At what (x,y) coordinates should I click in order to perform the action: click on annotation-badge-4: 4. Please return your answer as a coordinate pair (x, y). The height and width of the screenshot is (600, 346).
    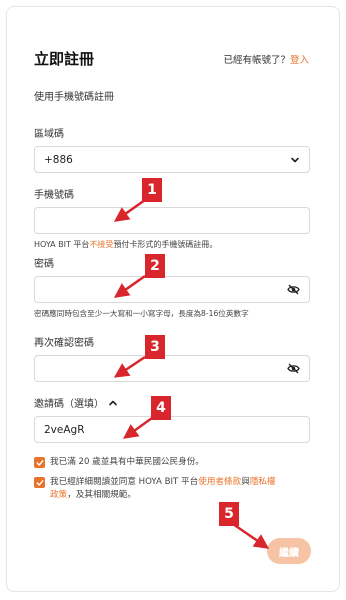
    Looking at the image, I should click on (161, 408).